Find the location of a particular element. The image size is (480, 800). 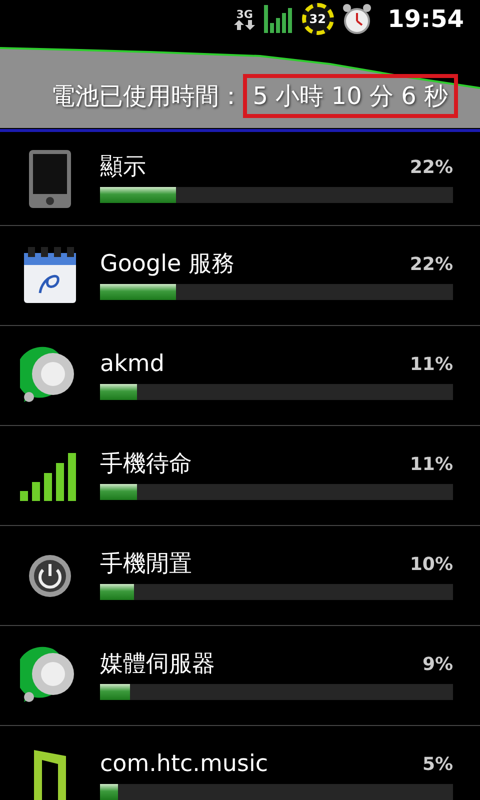

alarm-clock-icon is located at coordinates (357, 19).